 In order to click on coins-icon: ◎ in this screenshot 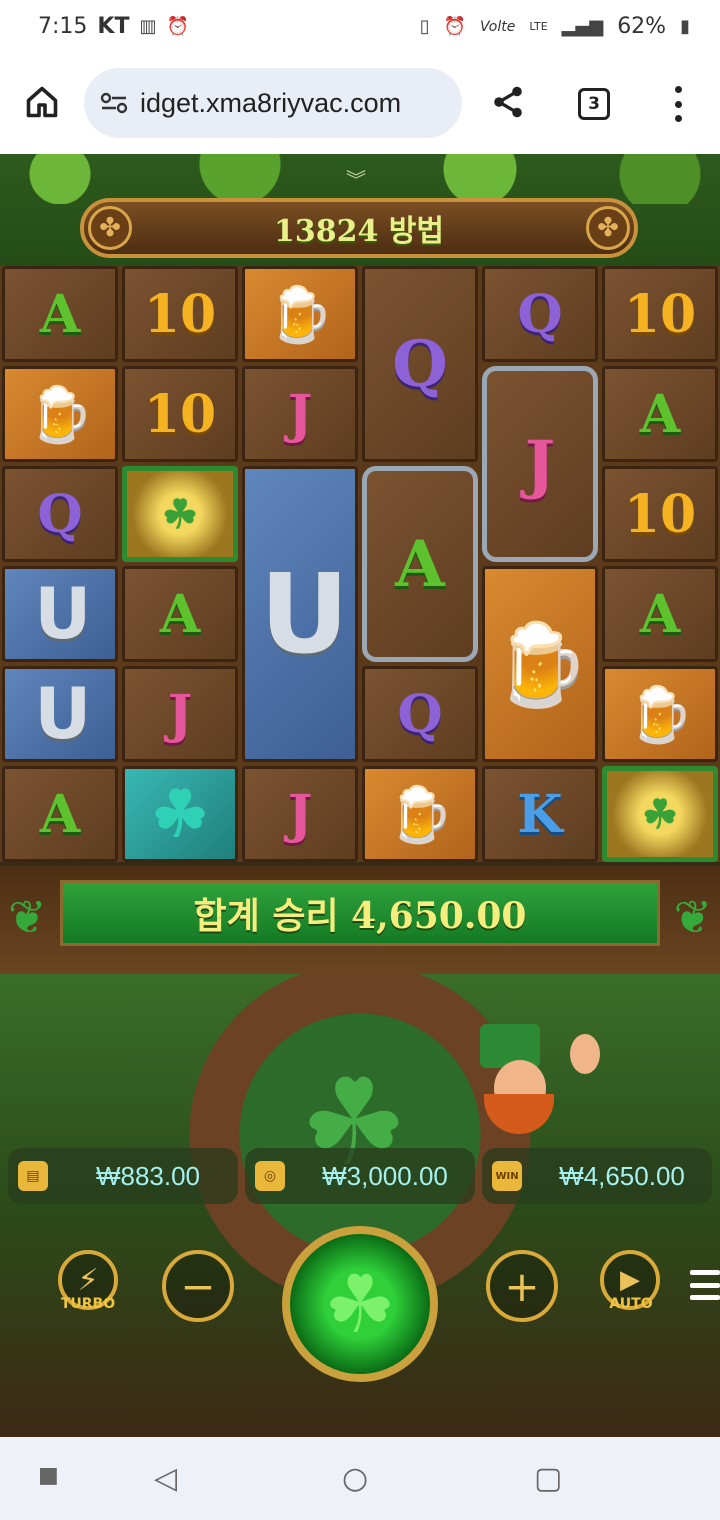, I will do `click(270, 1176)`.